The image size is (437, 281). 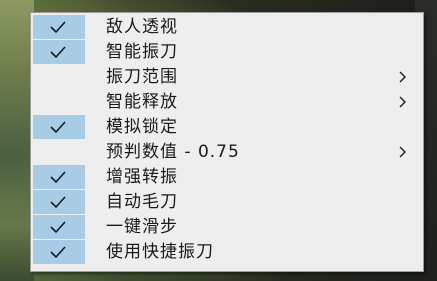 What do you see at coordinates (227, 127) in the screenshot?
I see `menu-item-simulated-lock: 模拟锁定` at bounding box center [227, 127].